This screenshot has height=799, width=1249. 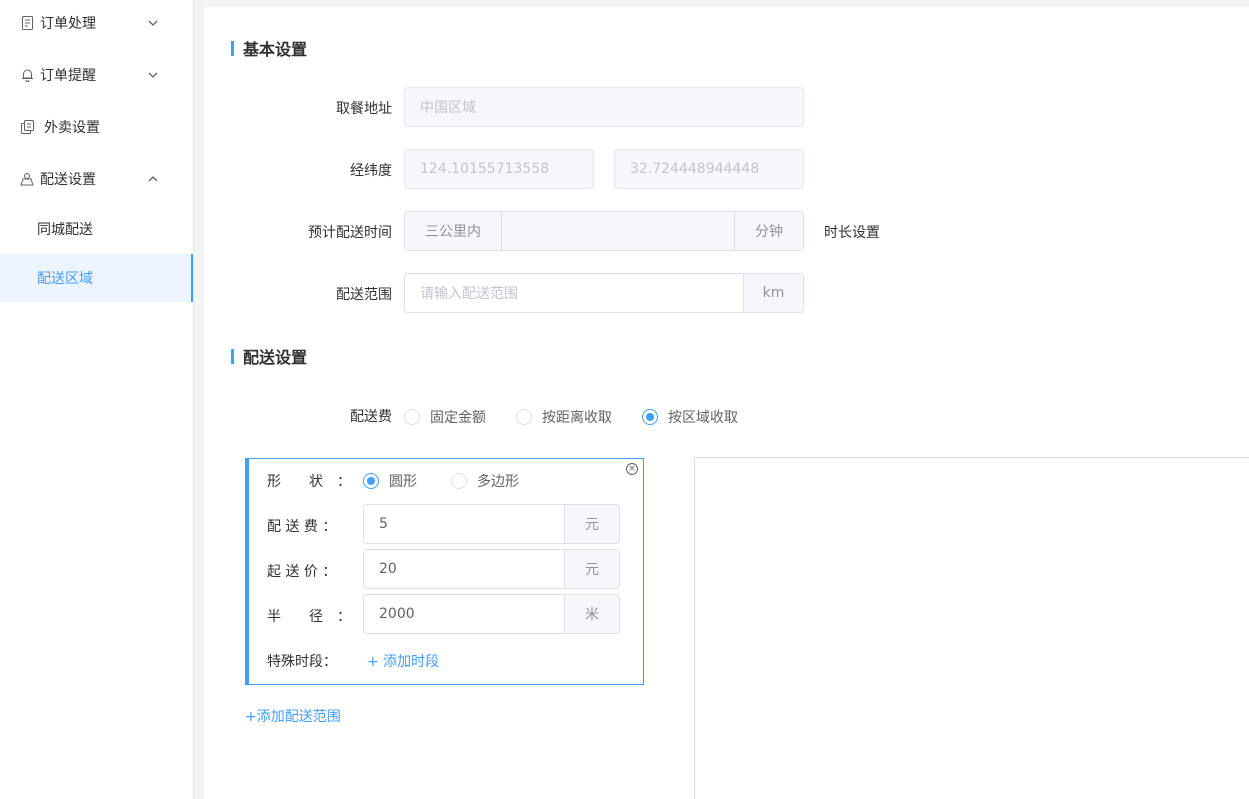 I want to click on area-fee-unit: 元, so click(x=591, y=524).